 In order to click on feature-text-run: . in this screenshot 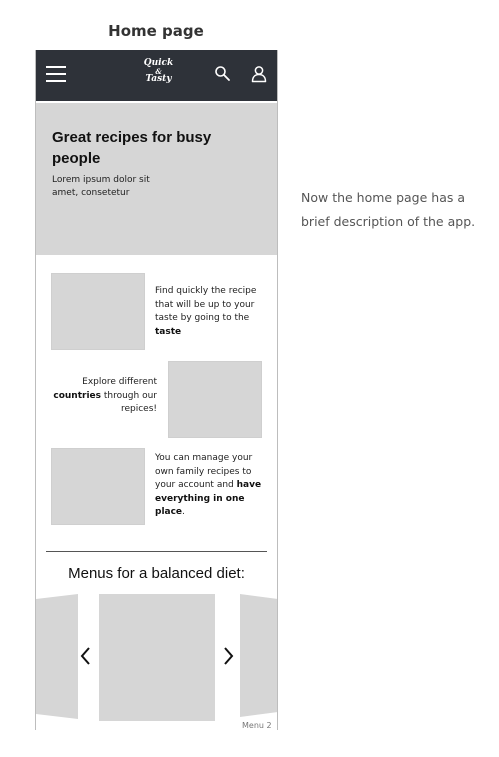, I will do `click(183, 512)`.